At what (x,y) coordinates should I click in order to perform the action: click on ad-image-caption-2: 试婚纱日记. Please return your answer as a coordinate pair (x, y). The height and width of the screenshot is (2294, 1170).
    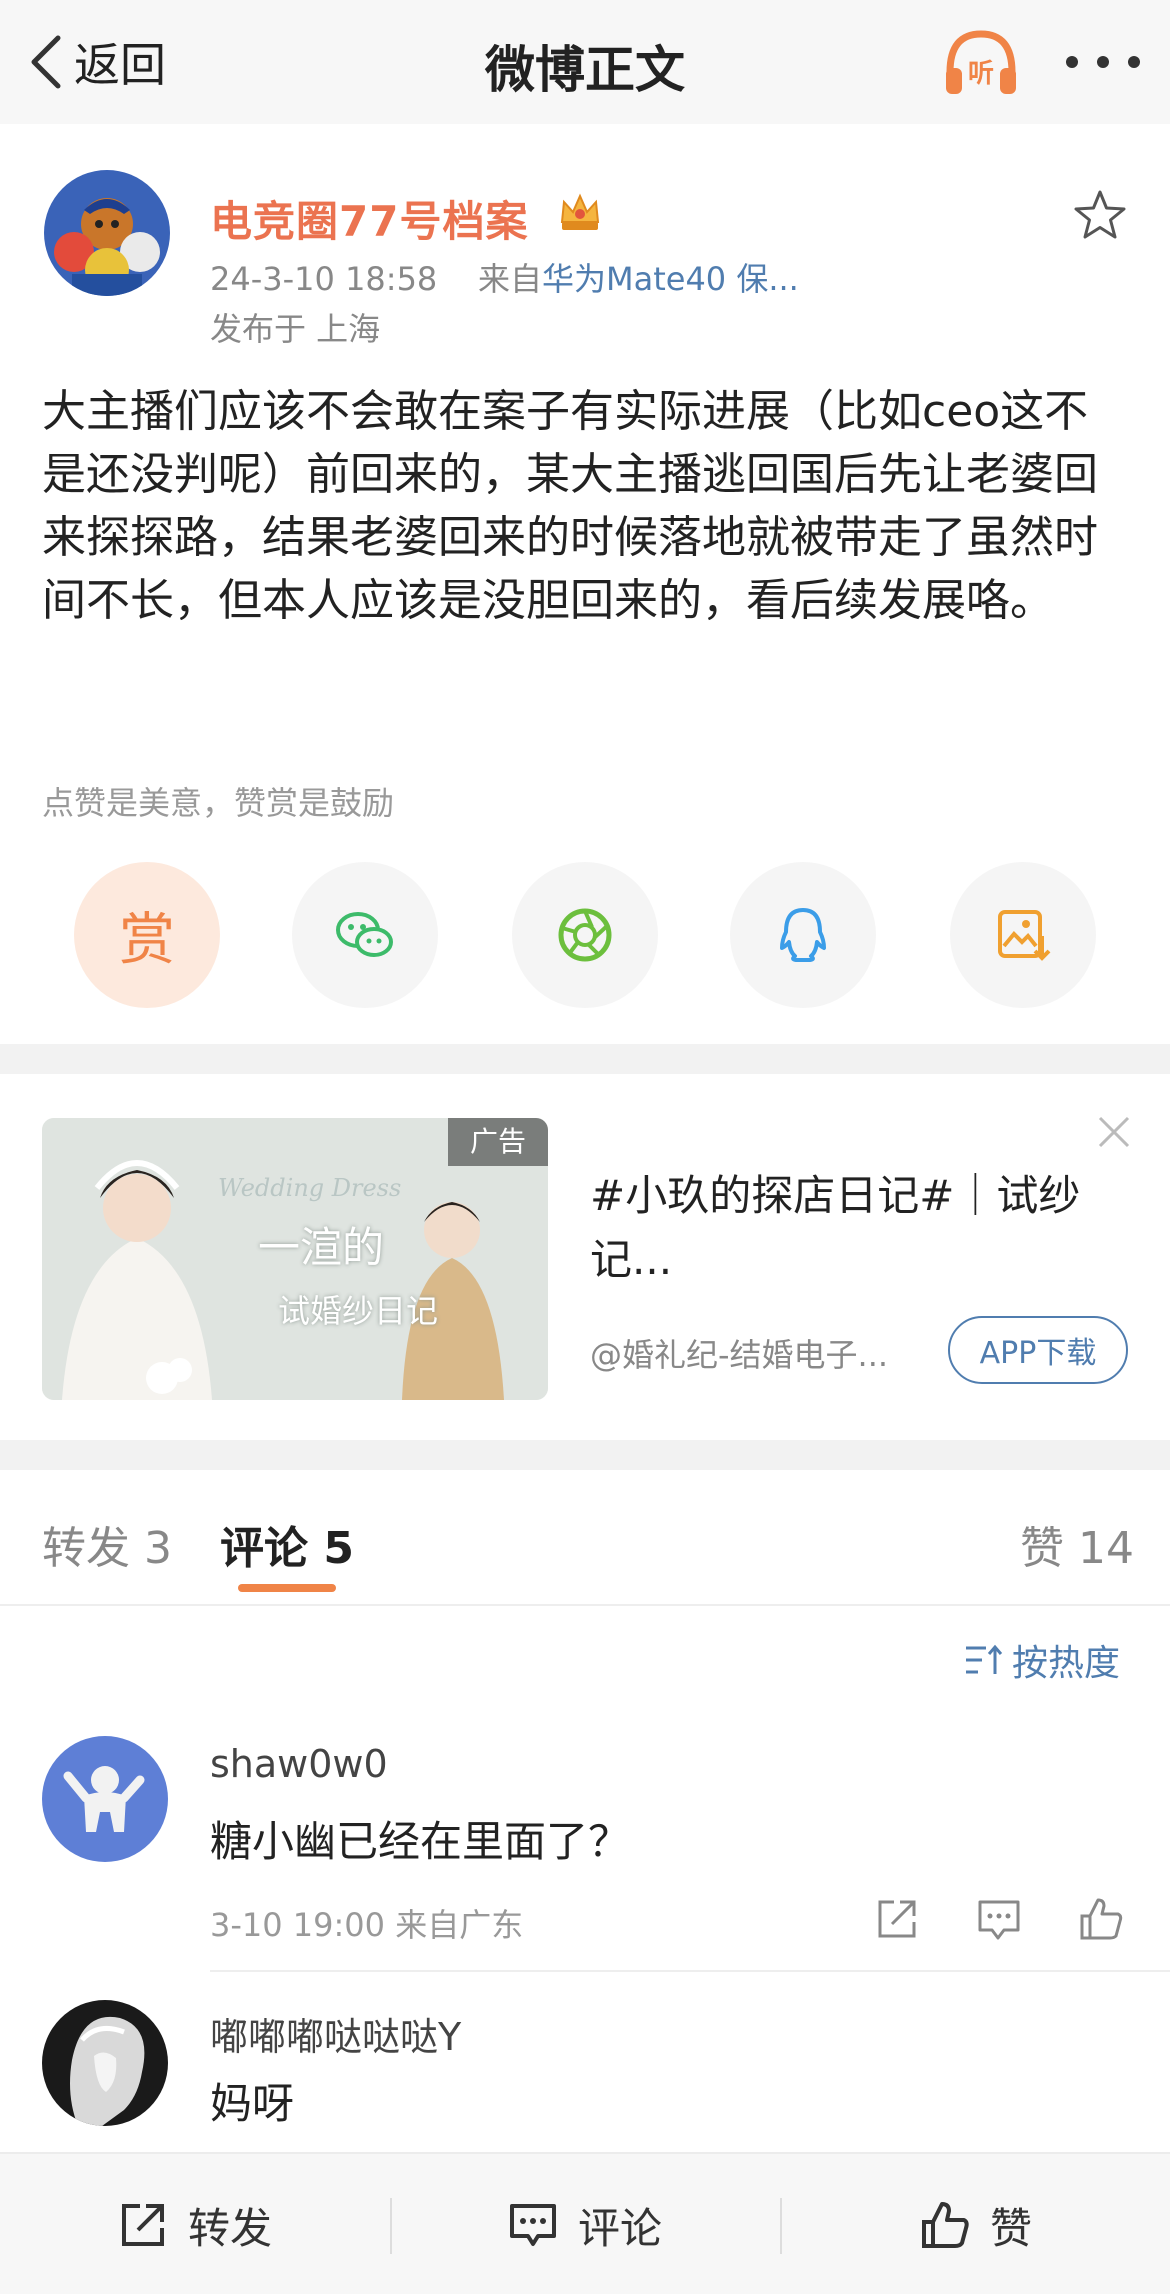
    Looking at the image, I should click on (358, 1311).